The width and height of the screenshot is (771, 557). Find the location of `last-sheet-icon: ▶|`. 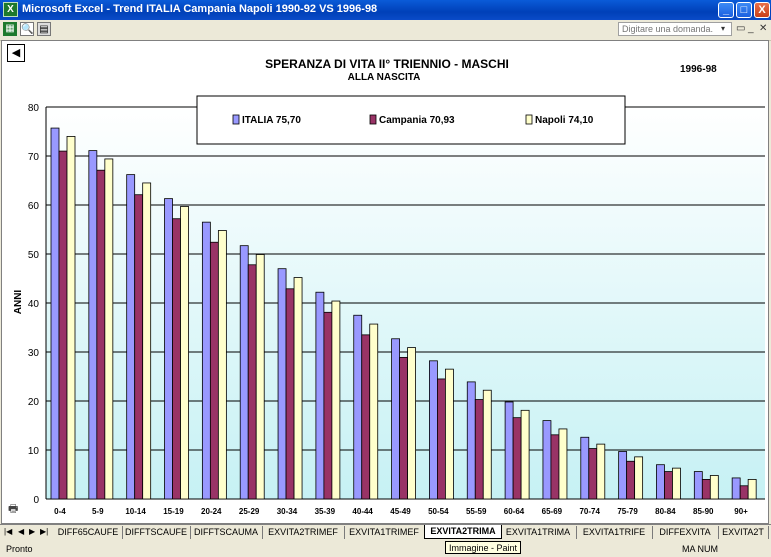

last-sheet-icon: ▶| is located at coordinates (44, 531).